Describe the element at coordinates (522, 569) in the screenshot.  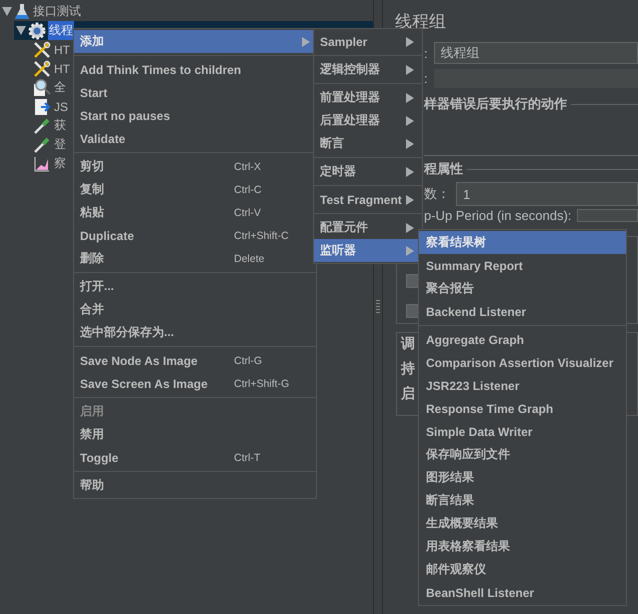
I see `menu-item: 邮件观察仪` at that location.